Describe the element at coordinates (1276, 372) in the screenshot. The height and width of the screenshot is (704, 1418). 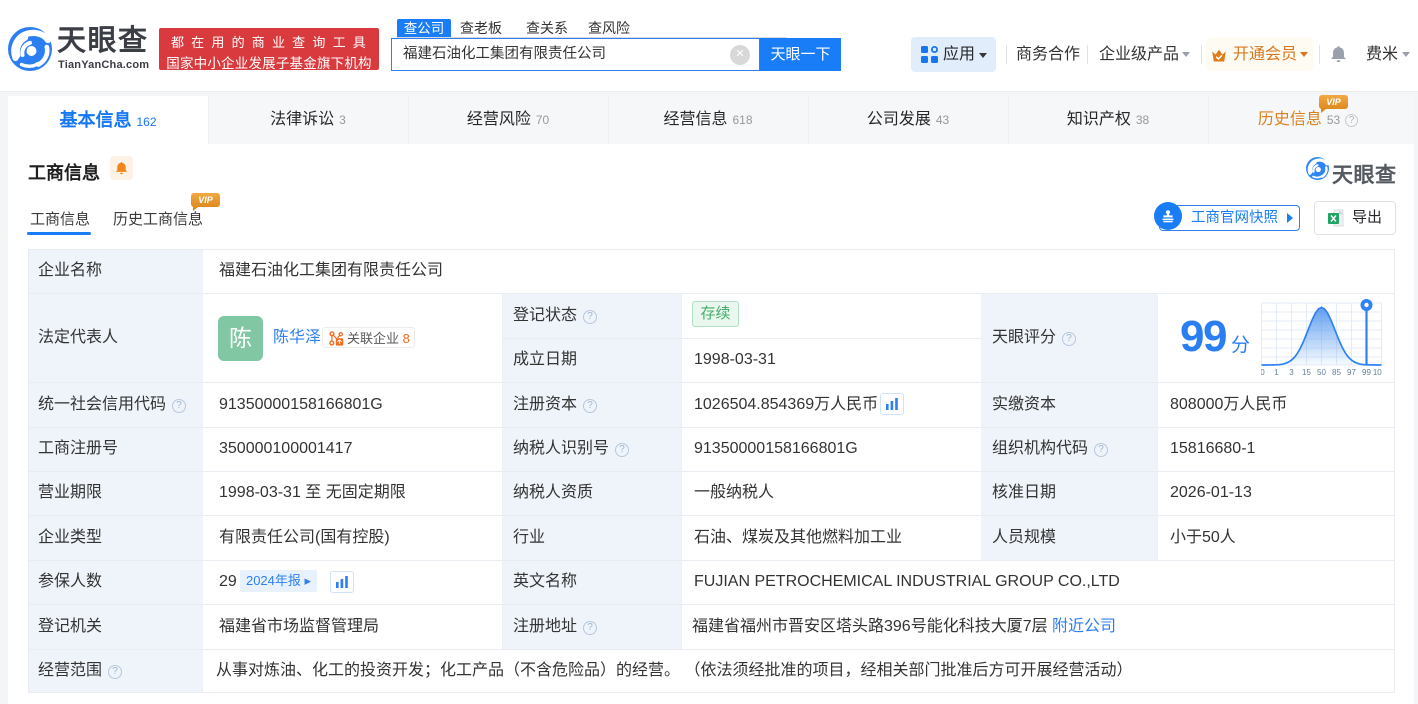
I see `svg-text: 1` at that location.